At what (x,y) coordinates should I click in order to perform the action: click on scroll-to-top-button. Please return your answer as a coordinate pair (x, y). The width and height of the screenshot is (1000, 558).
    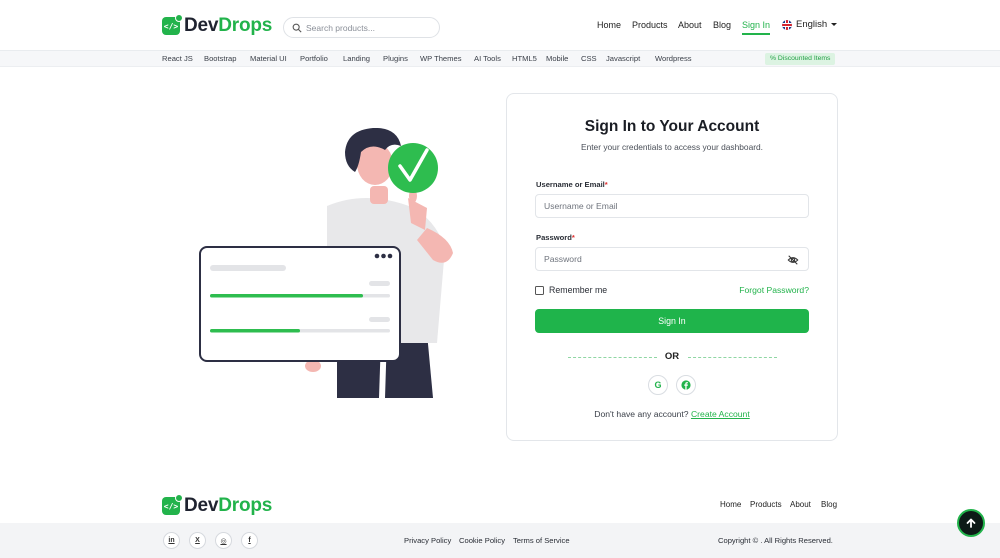
    Looking at the image, I should click on (971, 523).